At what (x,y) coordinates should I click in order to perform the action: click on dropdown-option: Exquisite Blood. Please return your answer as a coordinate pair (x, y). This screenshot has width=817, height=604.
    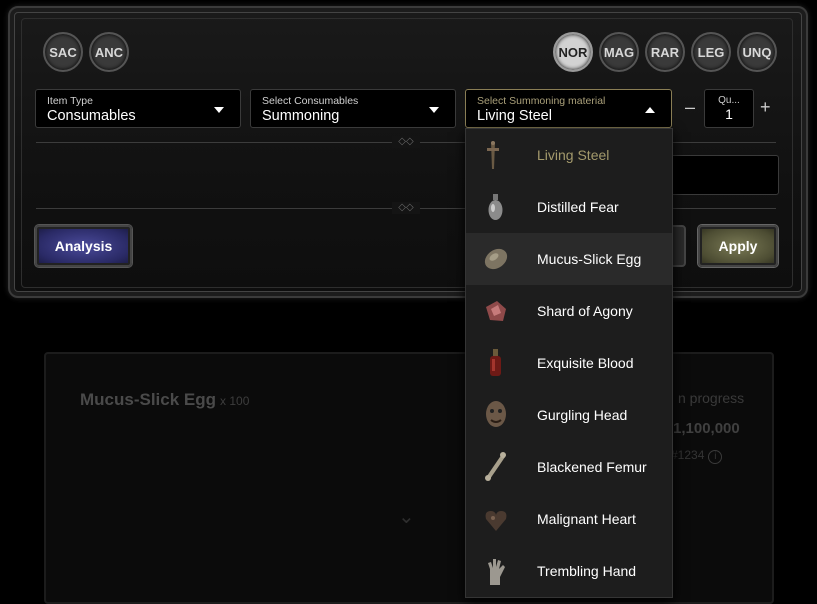
    Looking at the image, I should click on (569, 363).